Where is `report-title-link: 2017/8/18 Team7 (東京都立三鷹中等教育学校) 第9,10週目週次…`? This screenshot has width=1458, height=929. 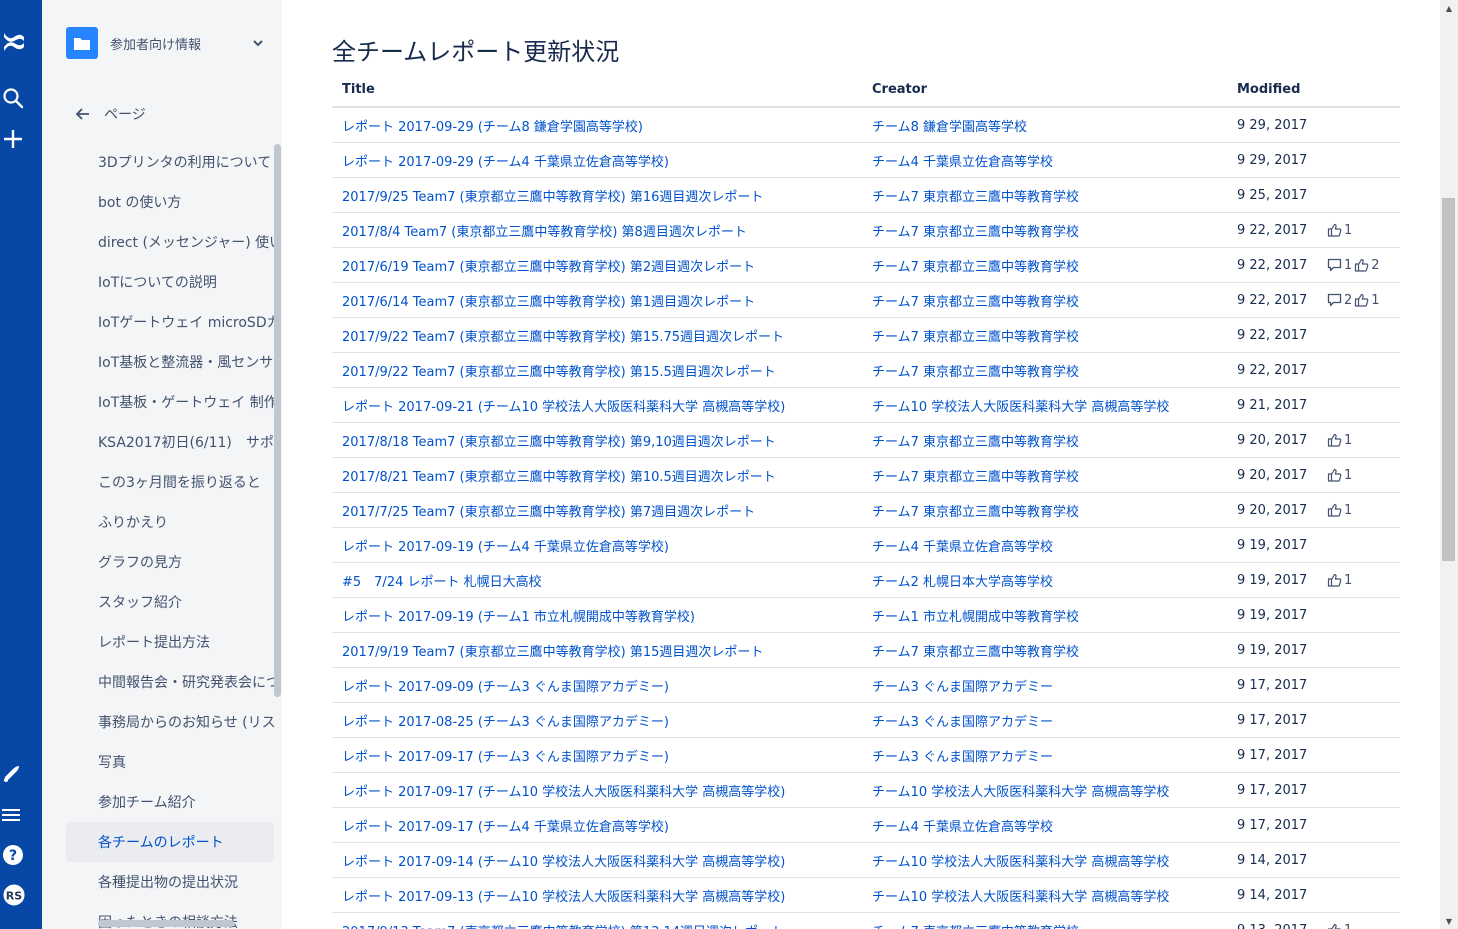
report-title-link: 2017/8/18 Team7 (東京都立三鷹中等教育学校) 第9,10週目週次… is located at coordinates (602, 440).